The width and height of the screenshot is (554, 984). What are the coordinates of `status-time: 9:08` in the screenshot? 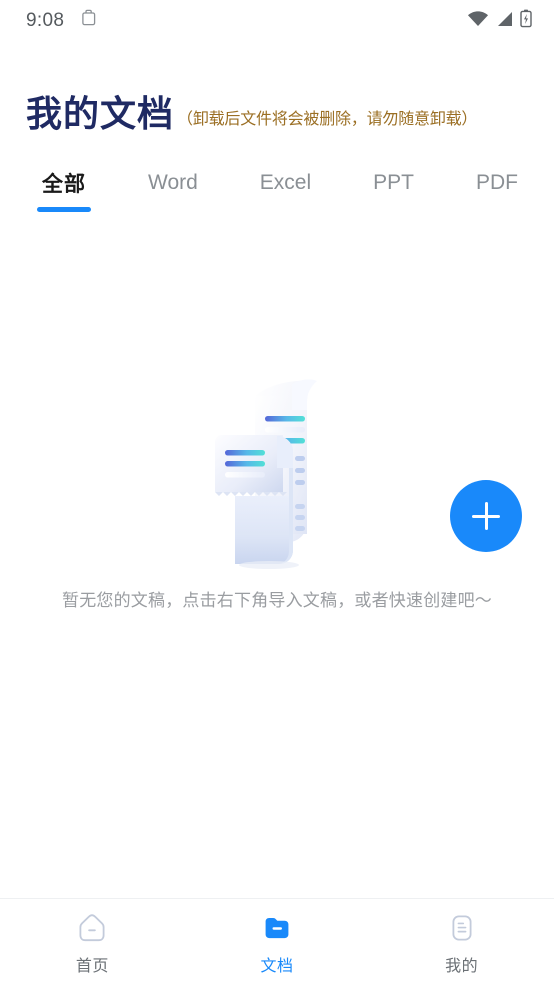 It's located at (45, 20).